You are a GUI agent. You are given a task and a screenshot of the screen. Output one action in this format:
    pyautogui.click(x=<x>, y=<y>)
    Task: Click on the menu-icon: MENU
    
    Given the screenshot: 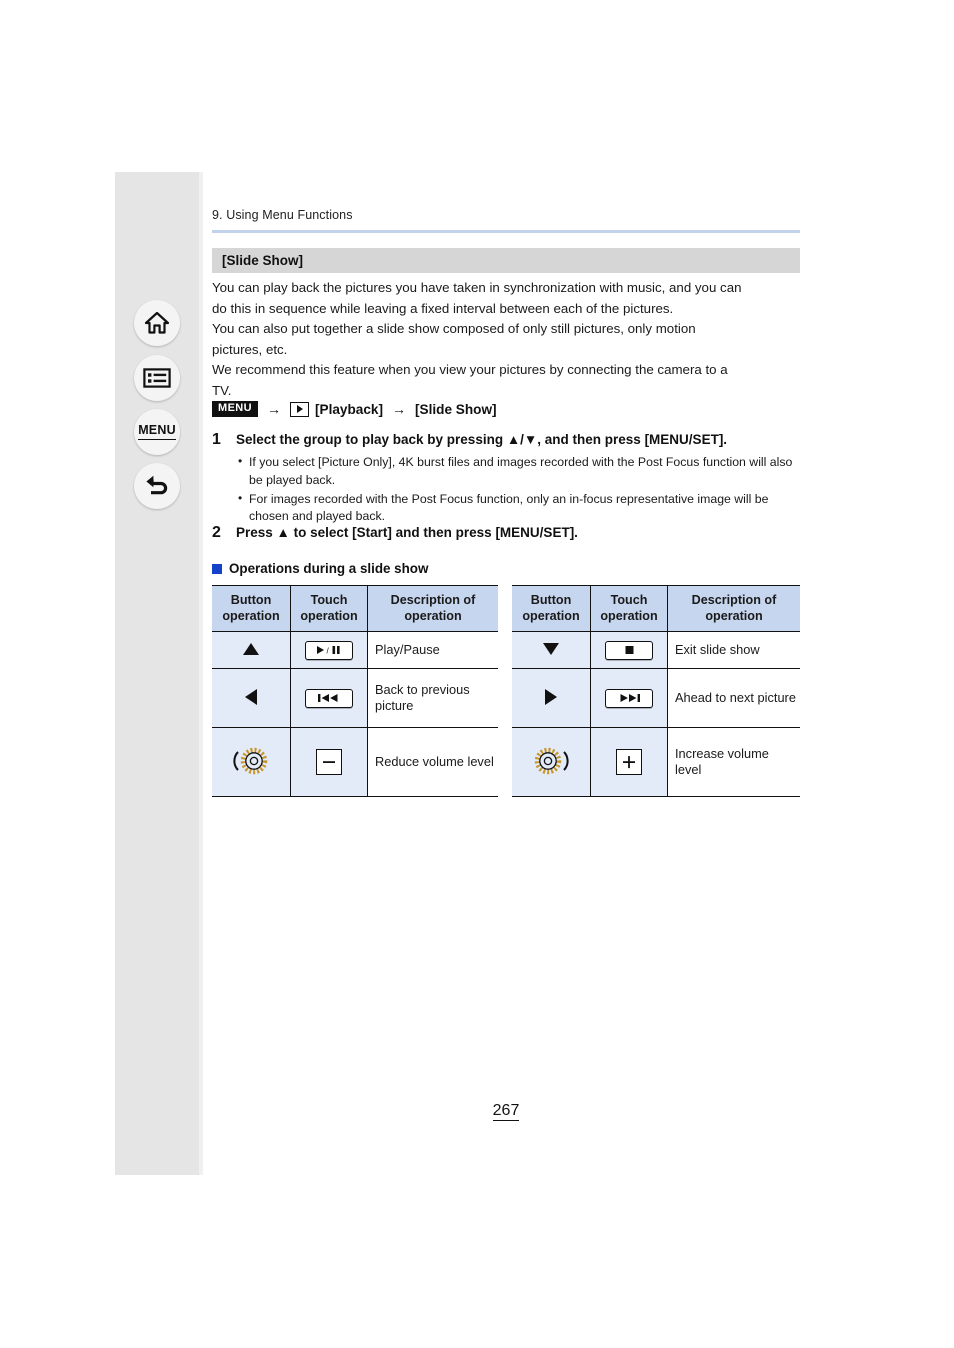 What is the action you would take?
    pyautogui.click(x=157, y=432)
    